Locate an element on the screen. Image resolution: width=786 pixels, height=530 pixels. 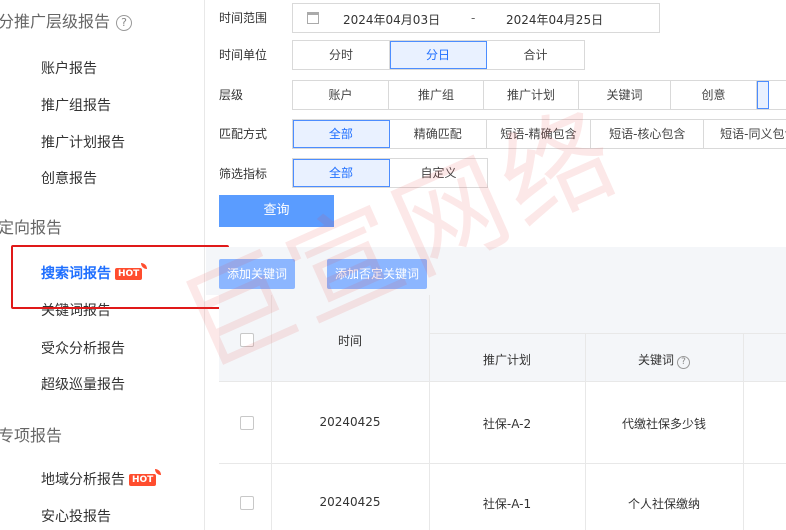
calendar-icon is located at coordinates (313, 18).